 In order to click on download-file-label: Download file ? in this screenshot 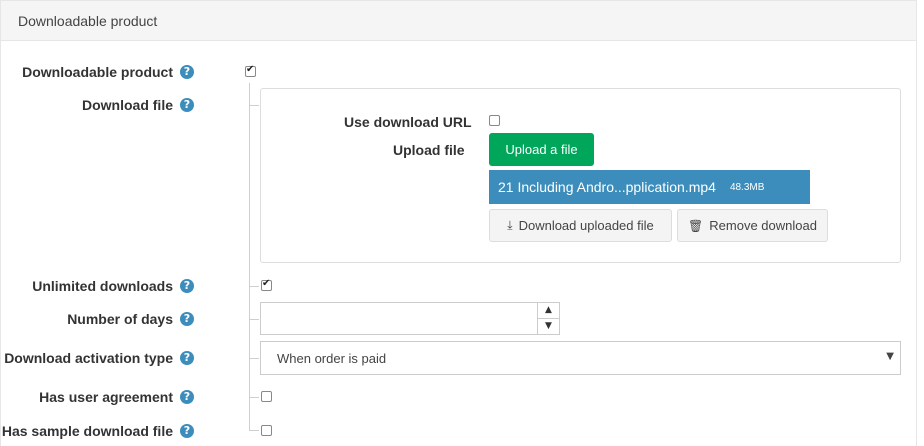, I will do `click(138, 105)`.